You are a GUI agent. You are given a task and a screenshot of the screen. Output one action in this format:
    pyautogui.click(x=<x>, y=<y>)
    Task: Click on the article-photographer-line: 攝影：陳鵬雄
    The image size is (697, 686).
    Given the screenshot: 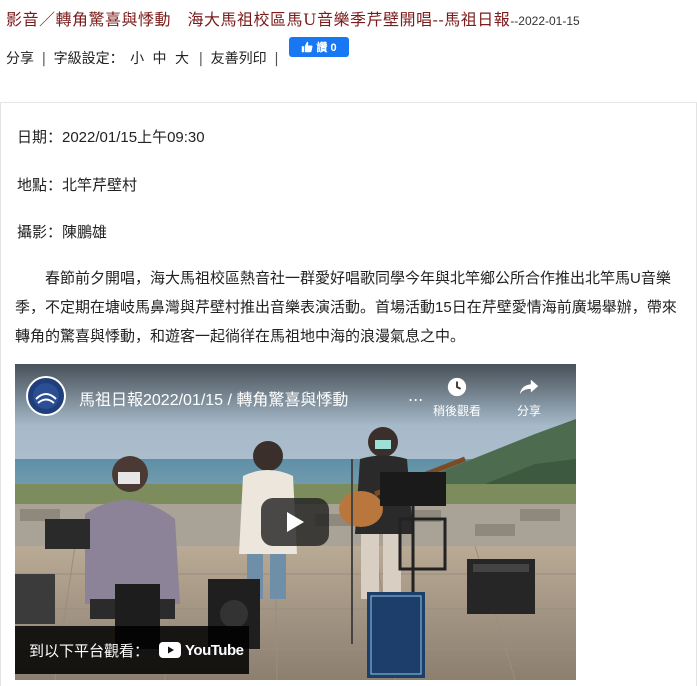 What is the action you would take?
    pyautogui.click(x=62, y=232)
    